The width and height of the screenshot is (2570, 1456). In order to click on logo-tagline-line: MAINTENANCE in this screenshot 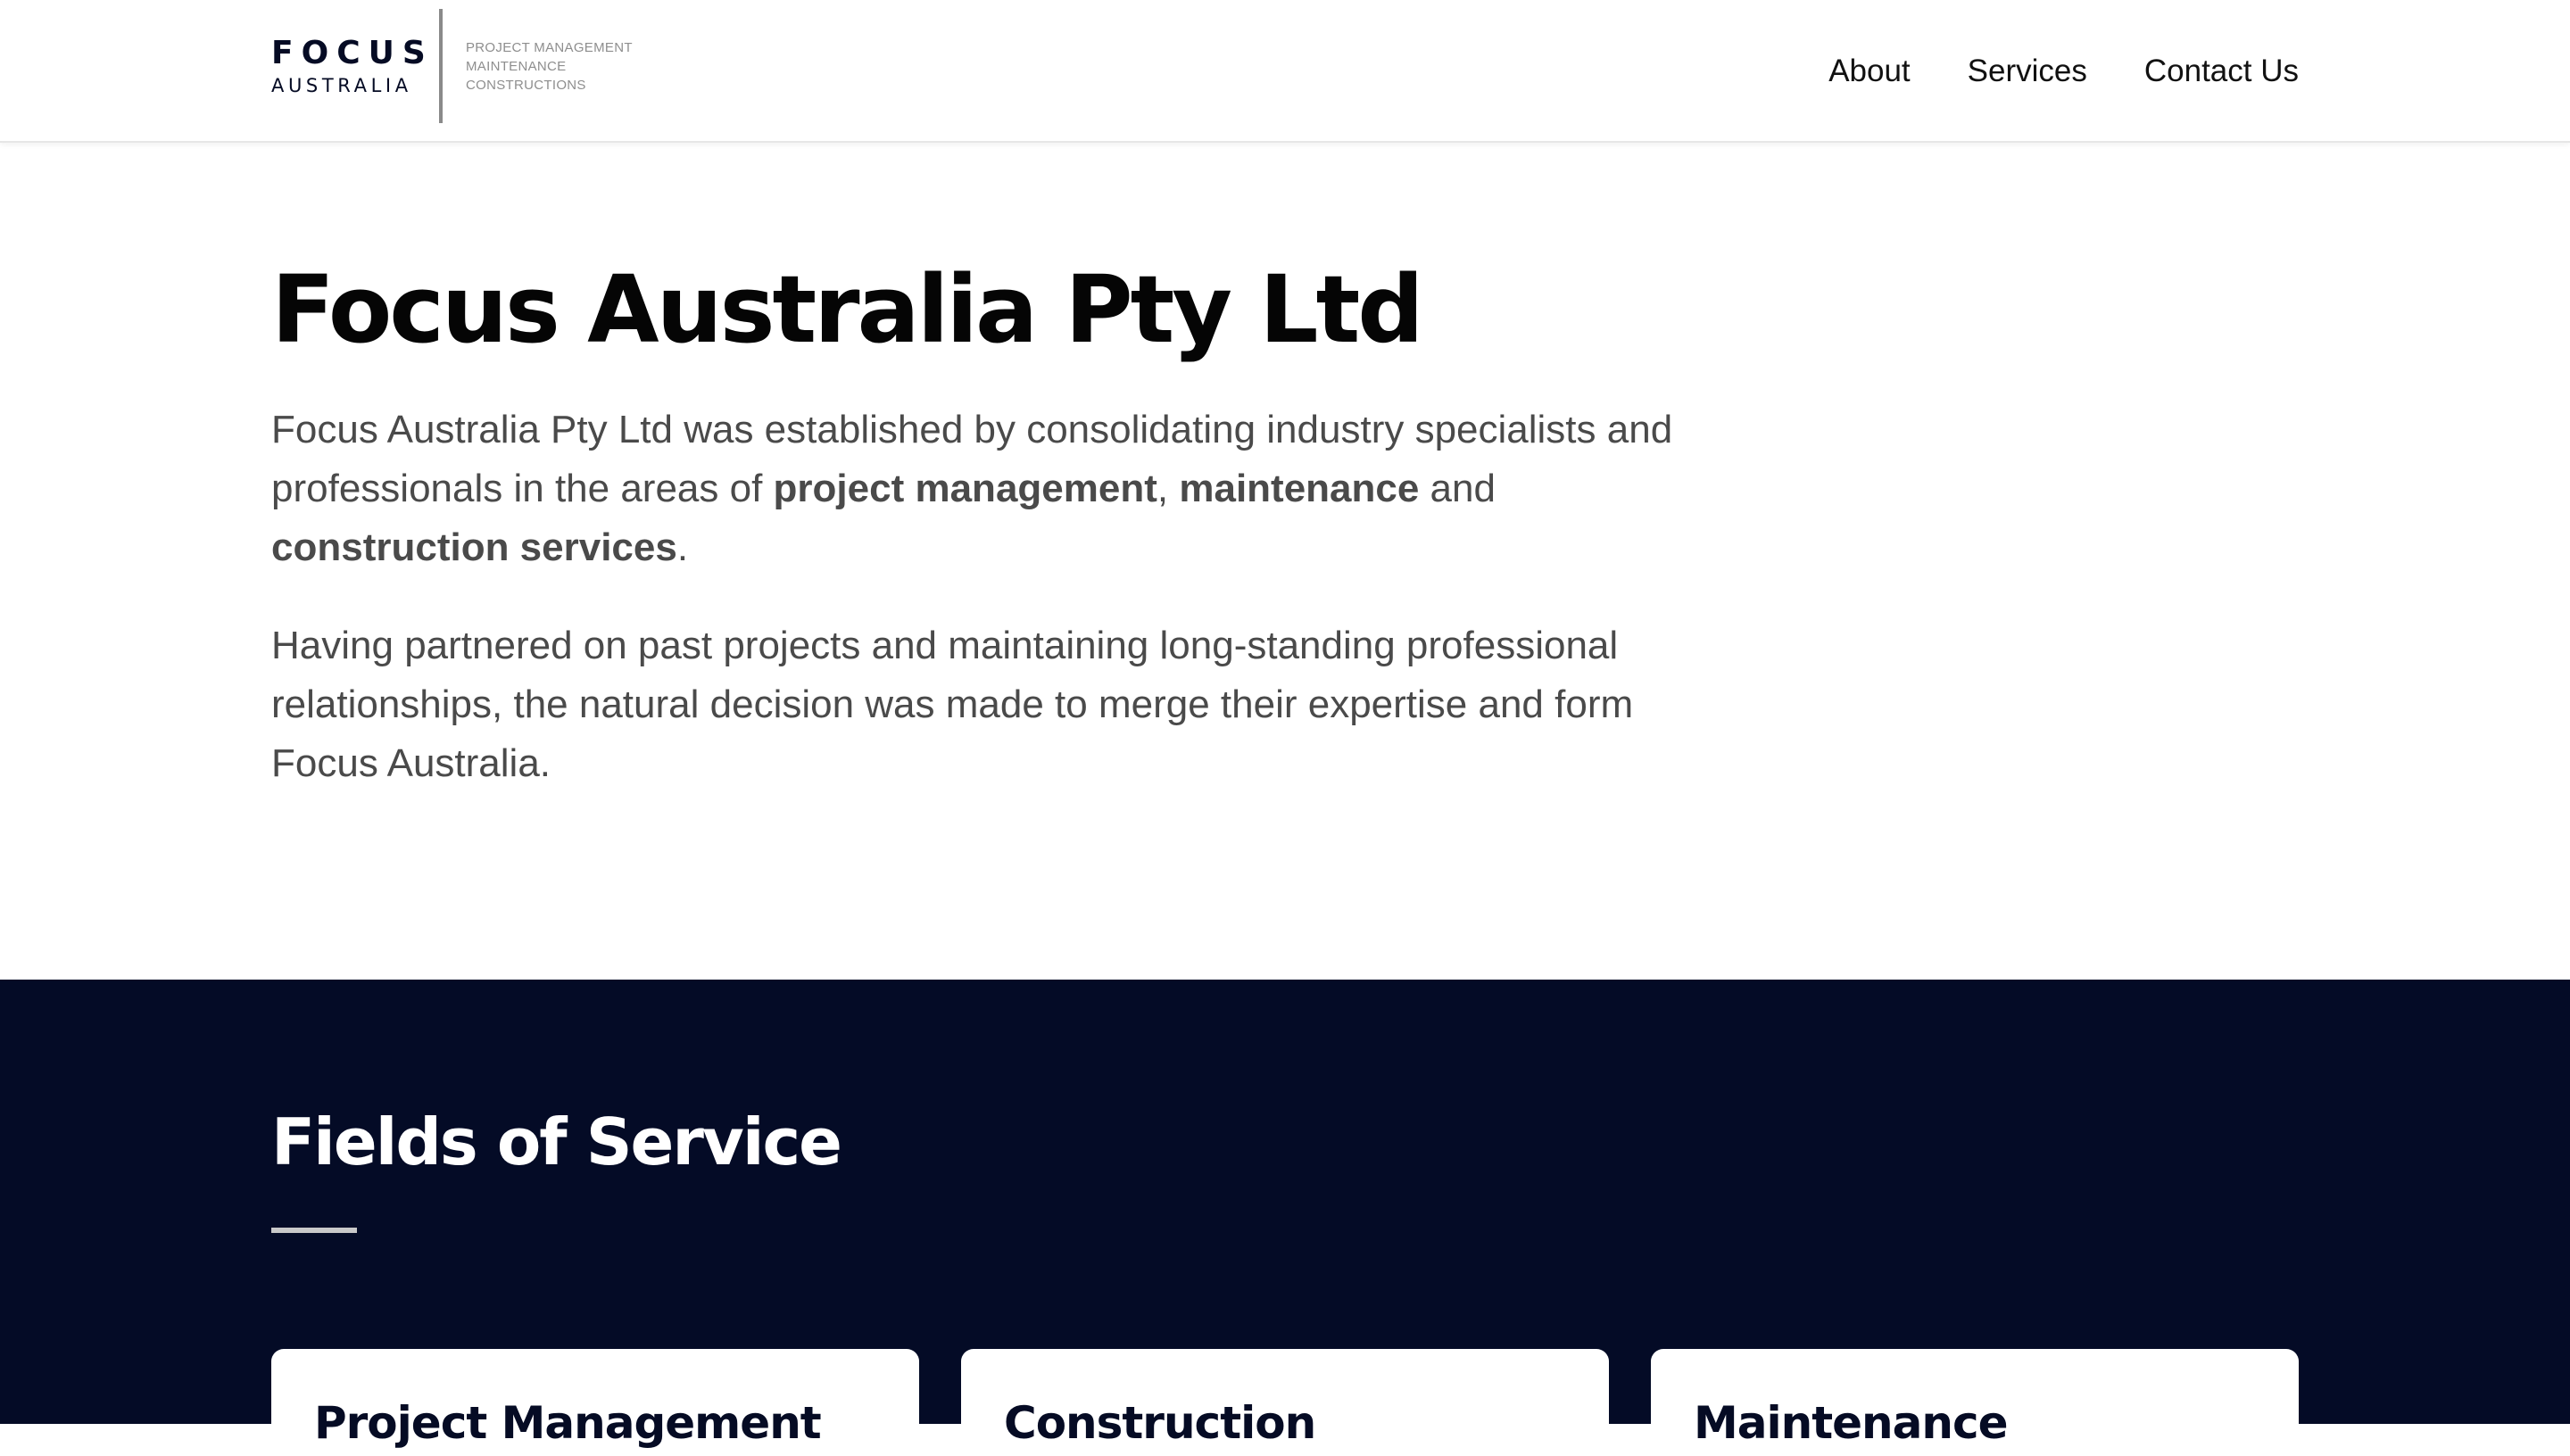, I will do `click(517, 66)`.